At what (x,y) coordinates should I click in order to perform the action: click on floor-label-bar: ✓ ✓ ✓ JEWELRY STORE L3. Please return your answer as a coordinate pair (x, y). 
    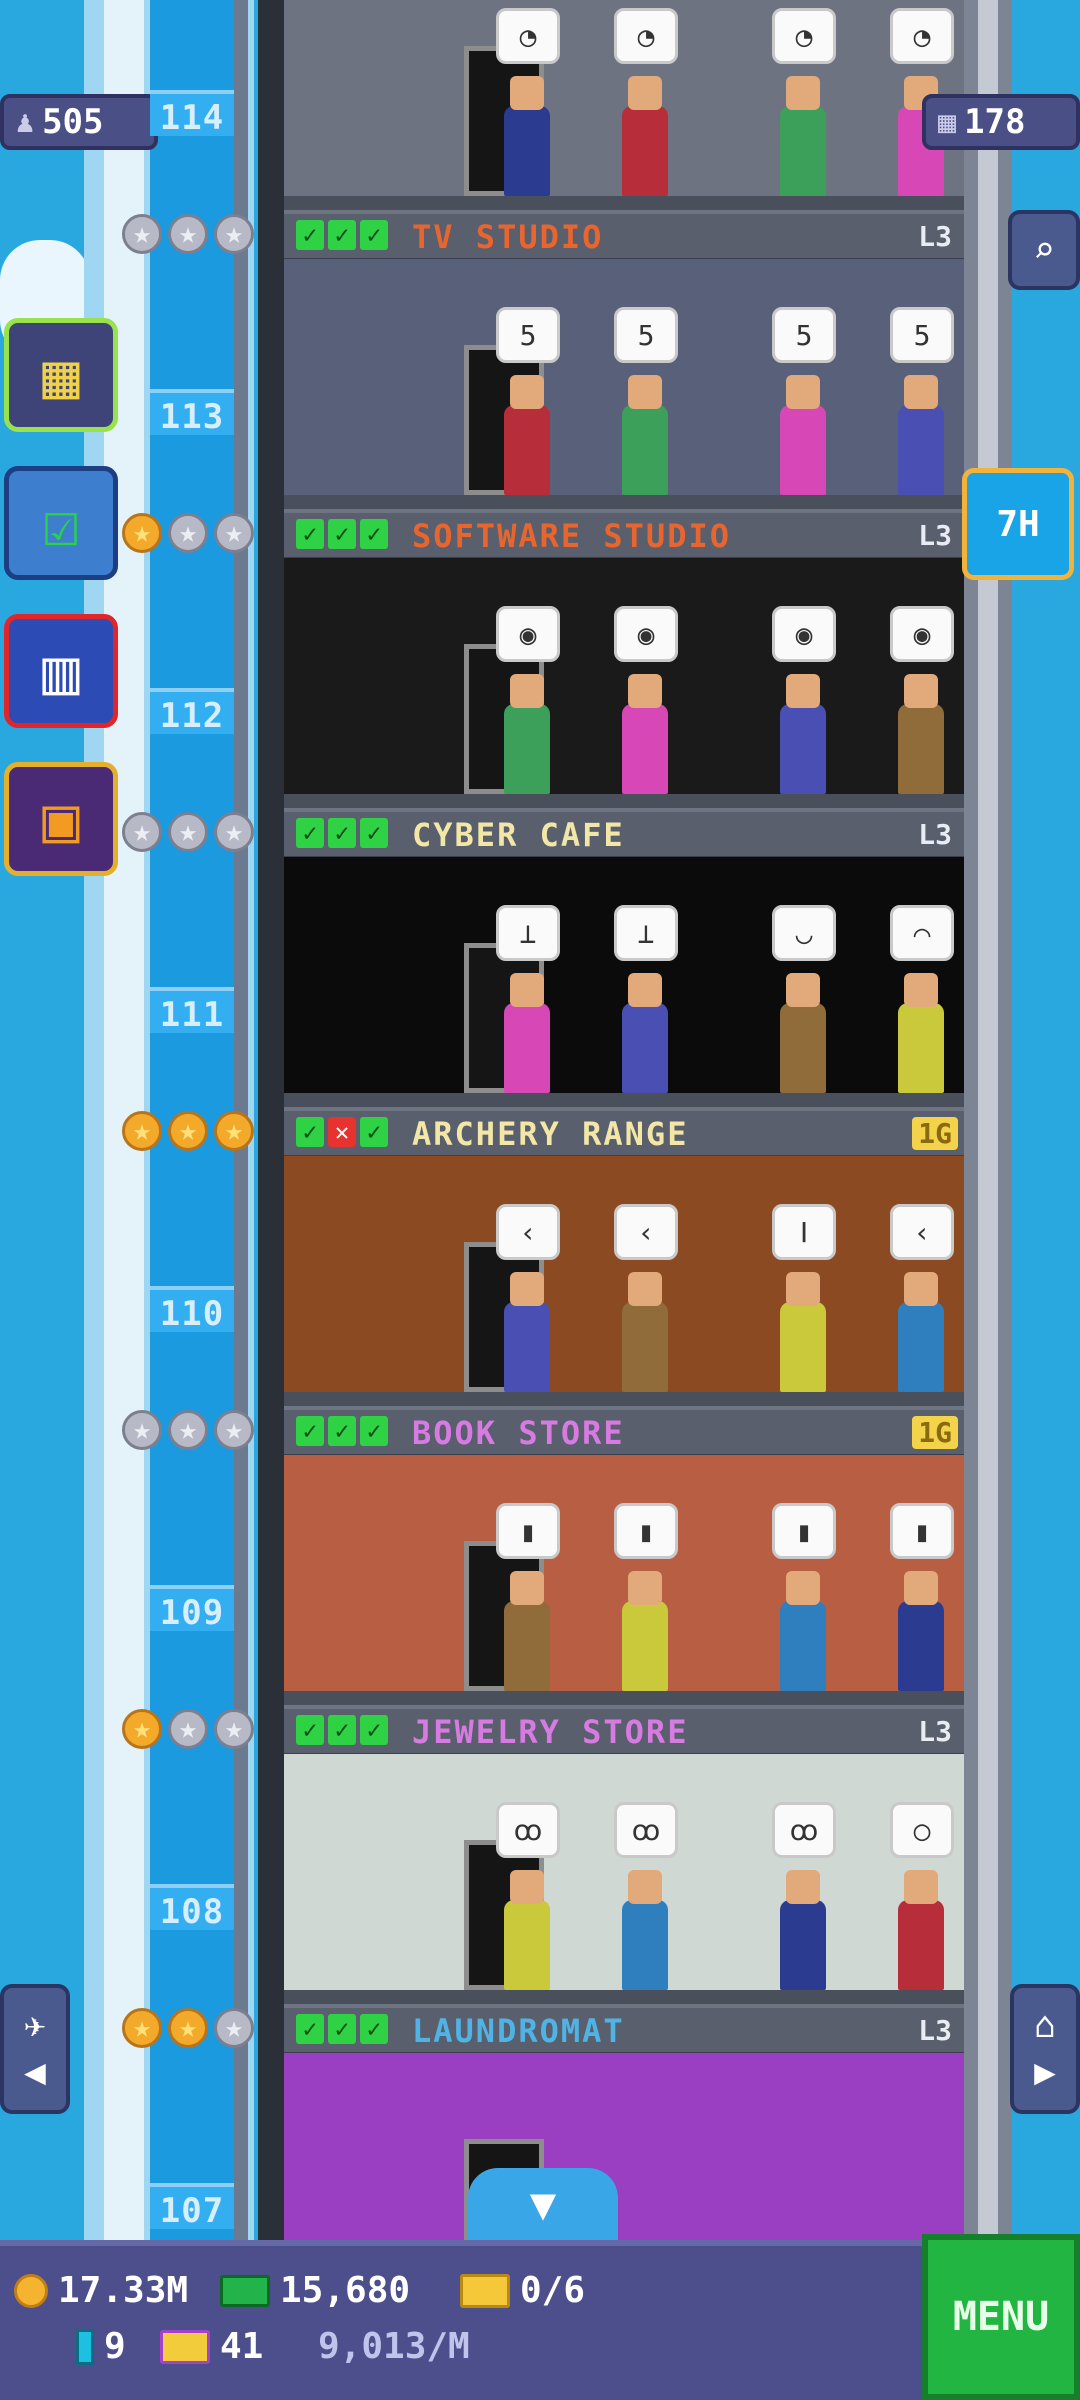
    Looking at the image, I should click on (624, 1729).